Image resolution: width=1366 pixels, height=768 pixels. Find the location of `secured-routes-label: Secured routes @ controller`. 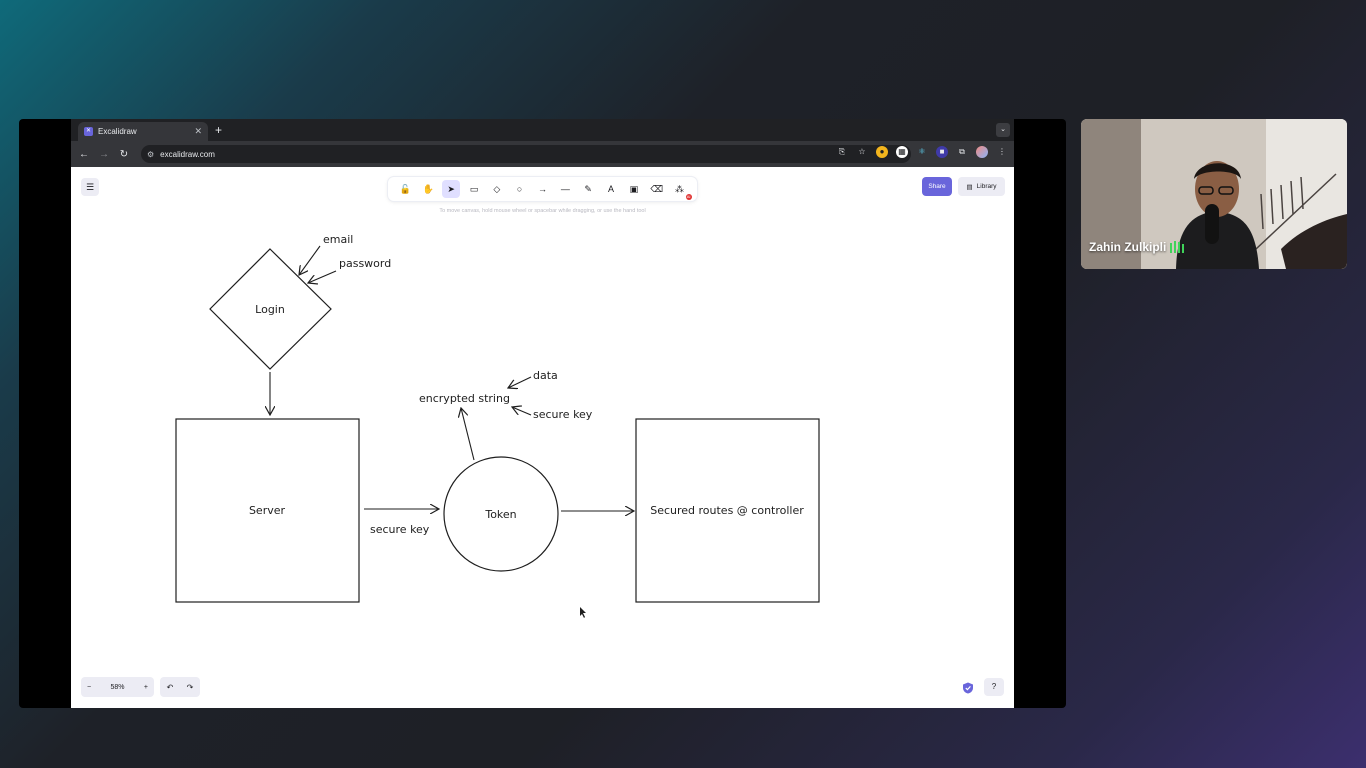

secured-routes-label: Secured routes @ controller is located at coordinates (727, 510).